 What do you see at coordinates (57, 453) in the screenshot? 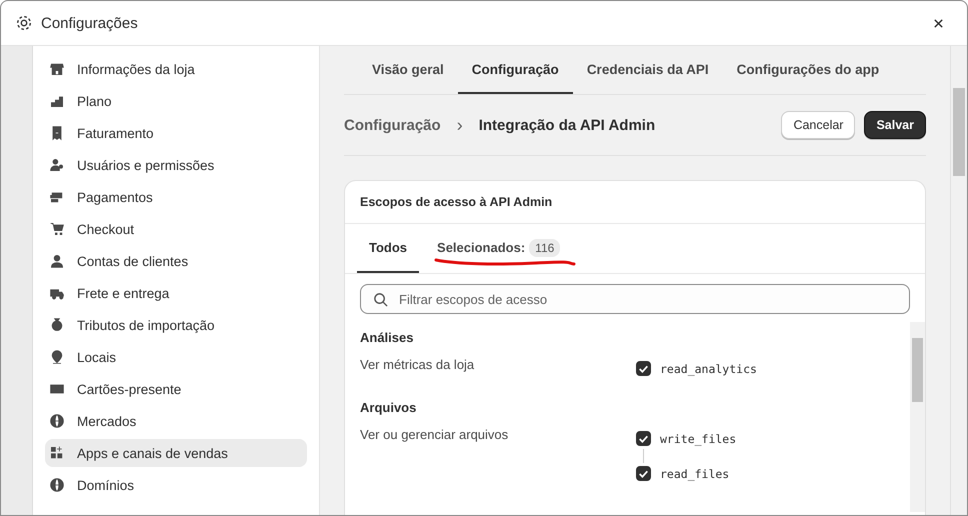
I see `apps-icon` at bounding box center [57, 453].